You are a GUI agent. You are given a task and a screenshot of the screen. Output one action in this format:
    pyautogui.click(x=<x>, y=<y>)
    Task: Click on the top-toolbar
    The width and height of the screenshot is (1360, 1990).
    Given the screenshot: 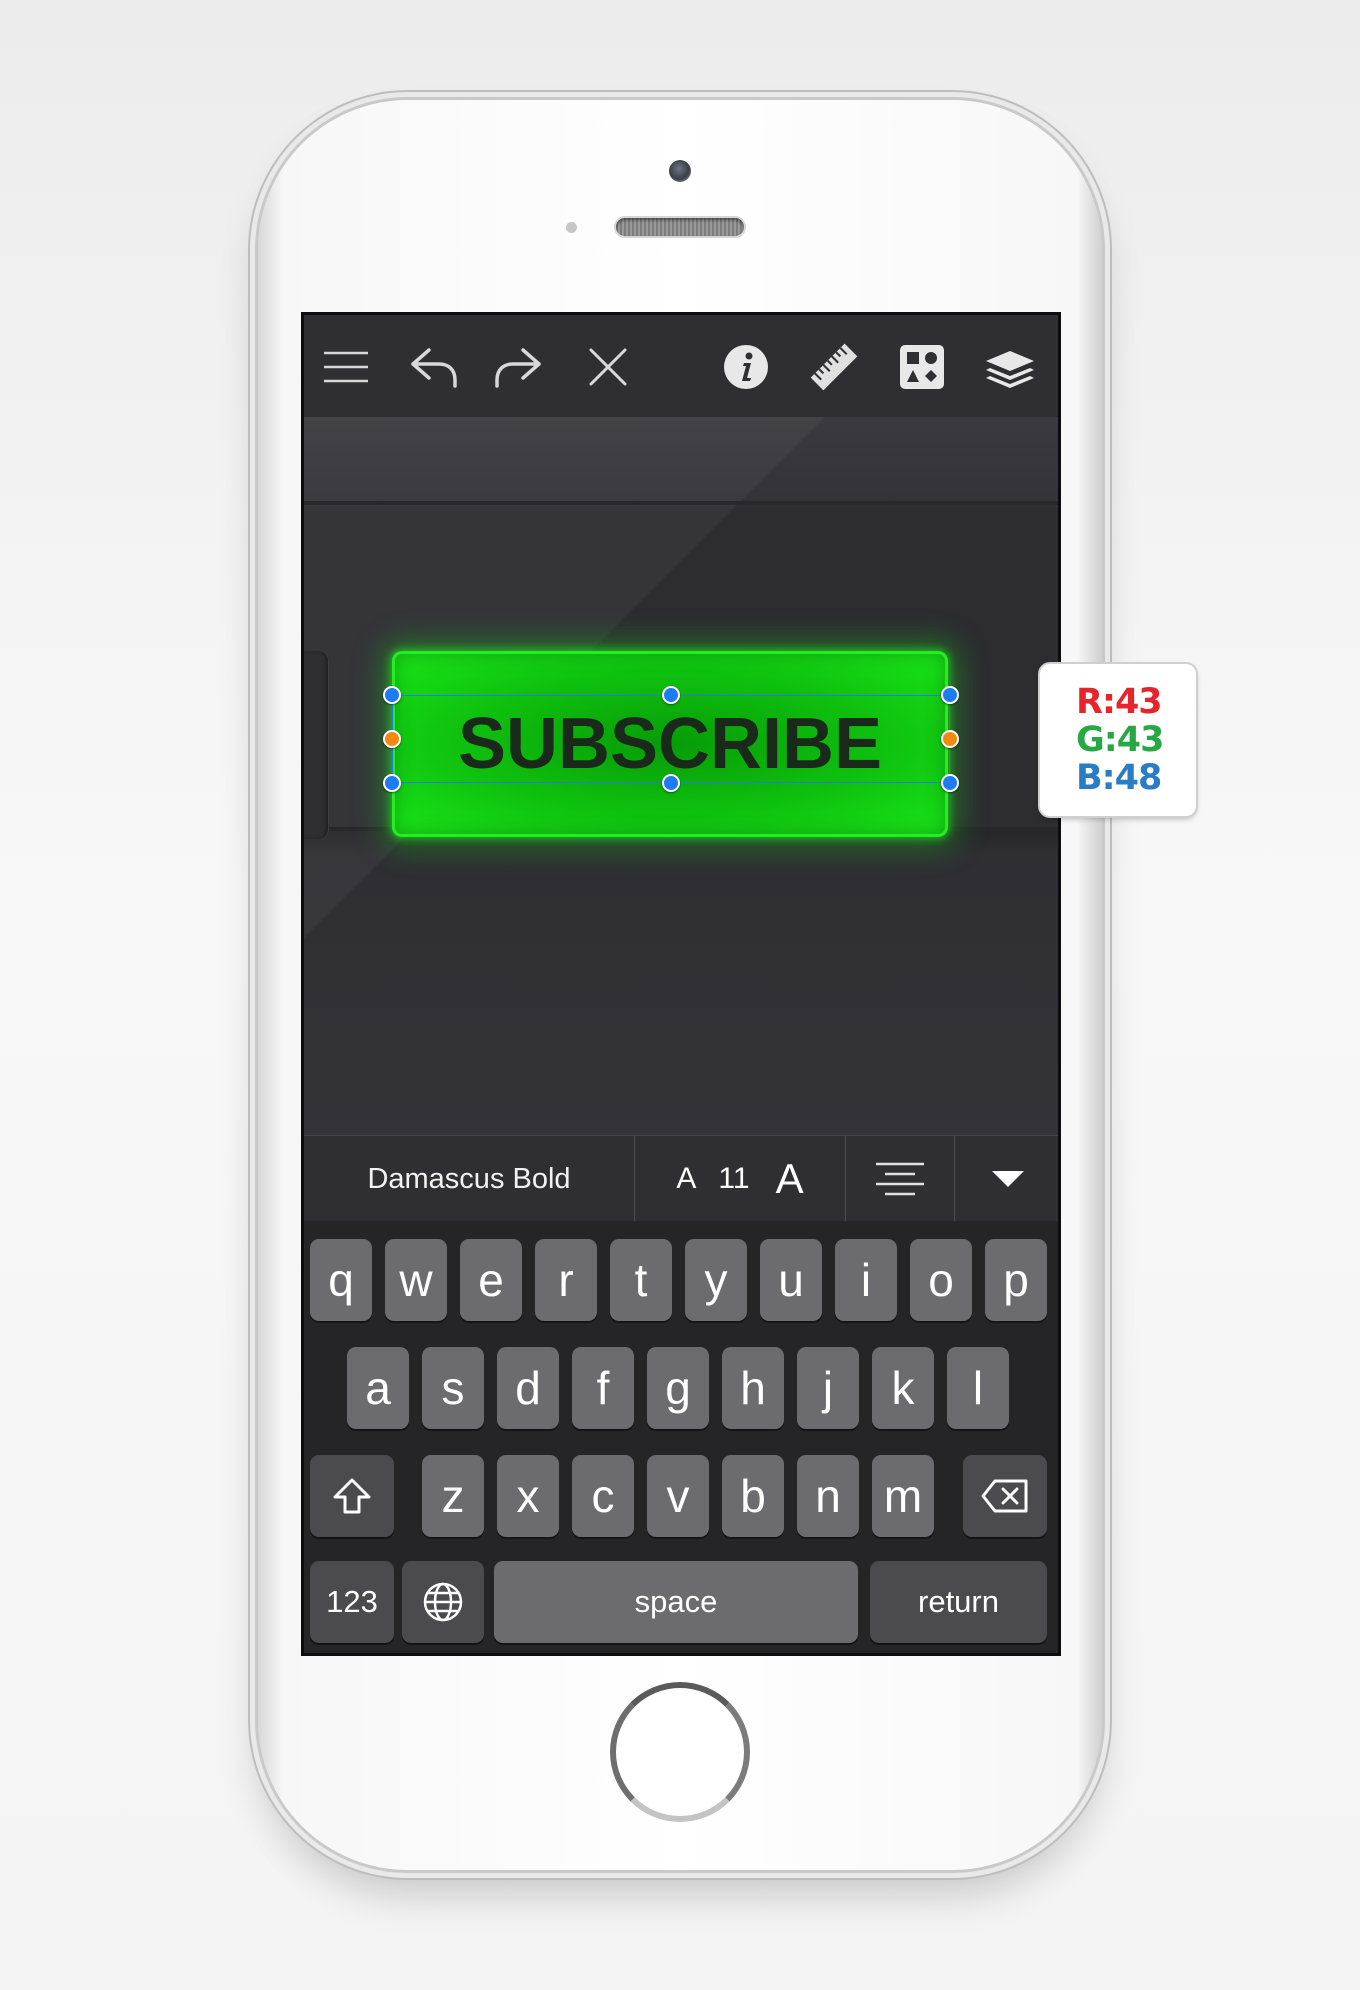 What is the action you would take?
    pyautogui.click(x=681, y=366)
    